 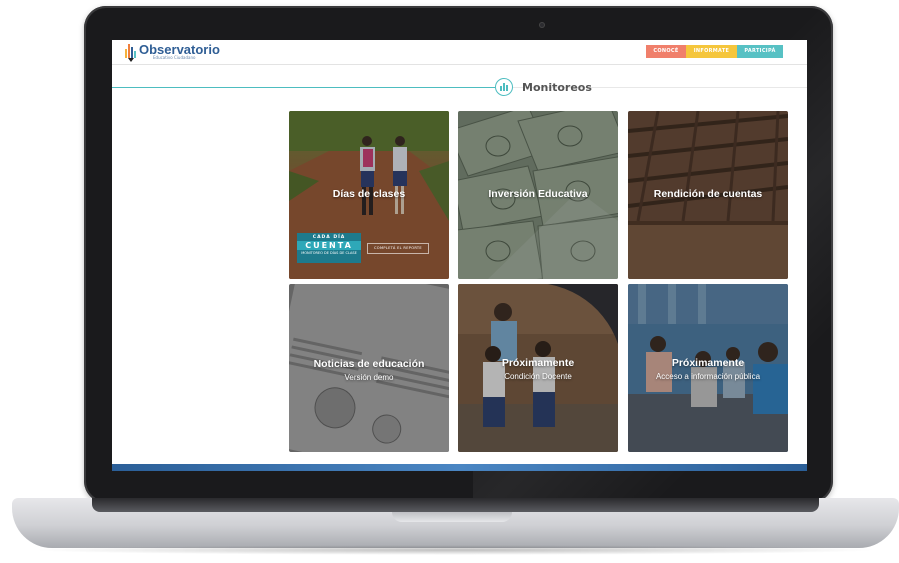 What do you see at coordinates (459, 467) in the screenshot?
I see `footer-bar` at bounding box center [459, 467].